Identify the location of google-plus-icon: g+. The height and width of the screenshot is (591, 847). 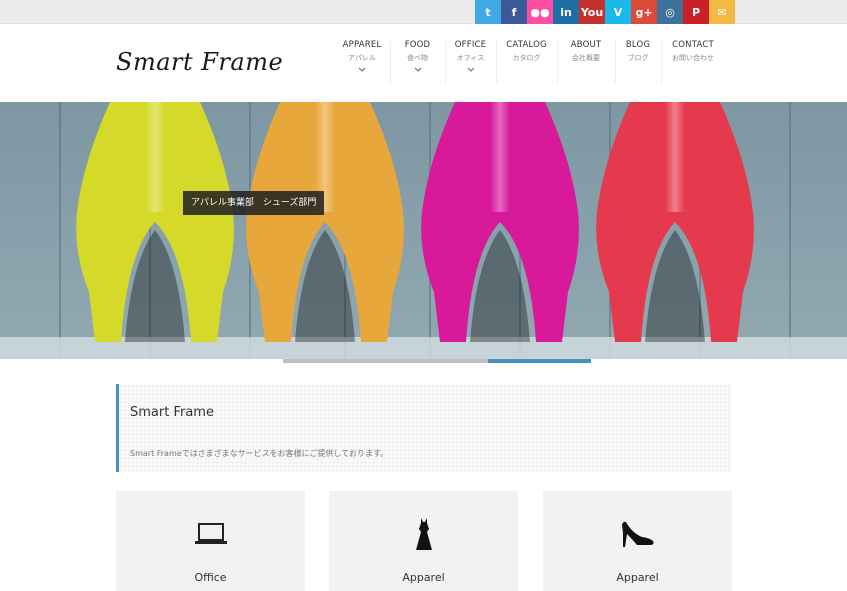
(644, 12).